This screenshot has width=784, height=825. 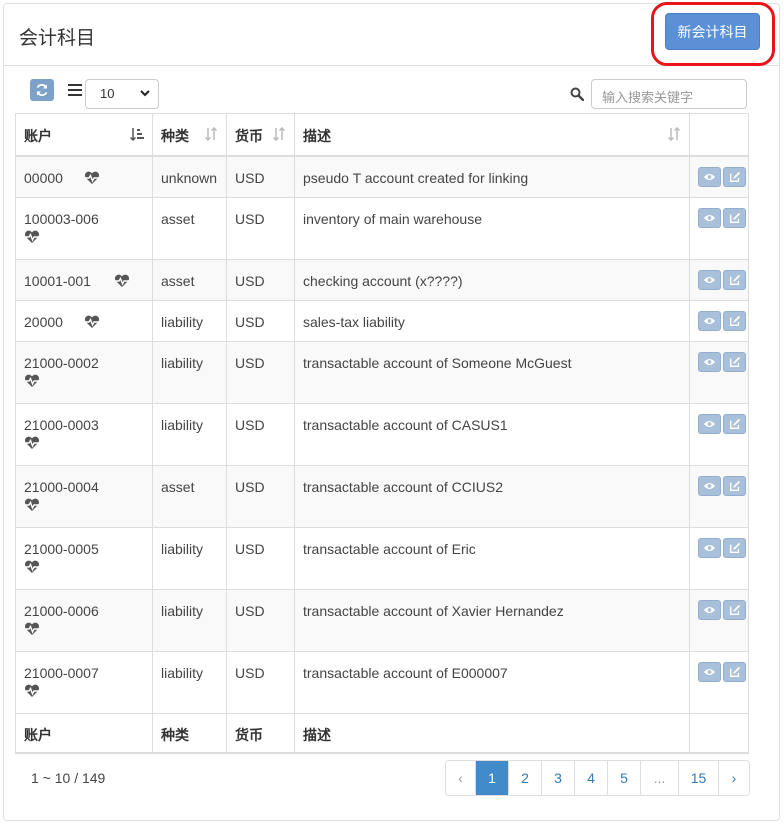 I want to click on cell-account: 21000-0003, so click(x=84, y=434).